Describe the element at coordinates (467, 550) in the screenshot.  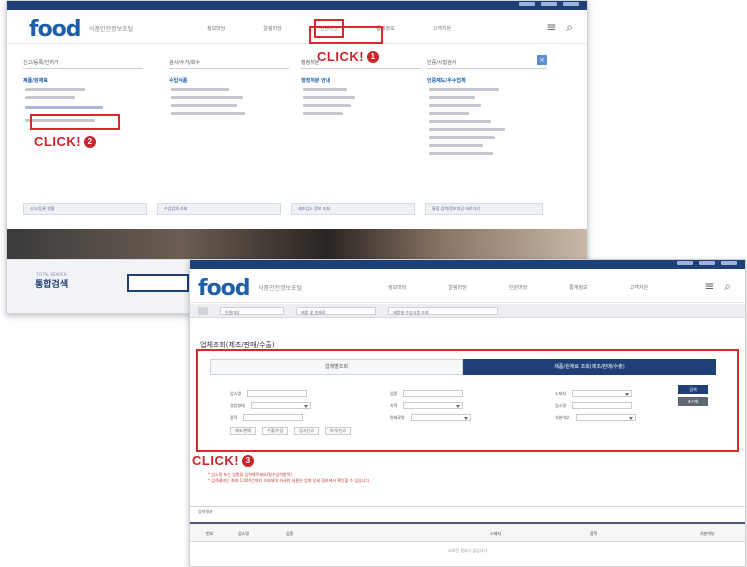
I see `empty-results: 조회된 결과가 없습니다` at that location.